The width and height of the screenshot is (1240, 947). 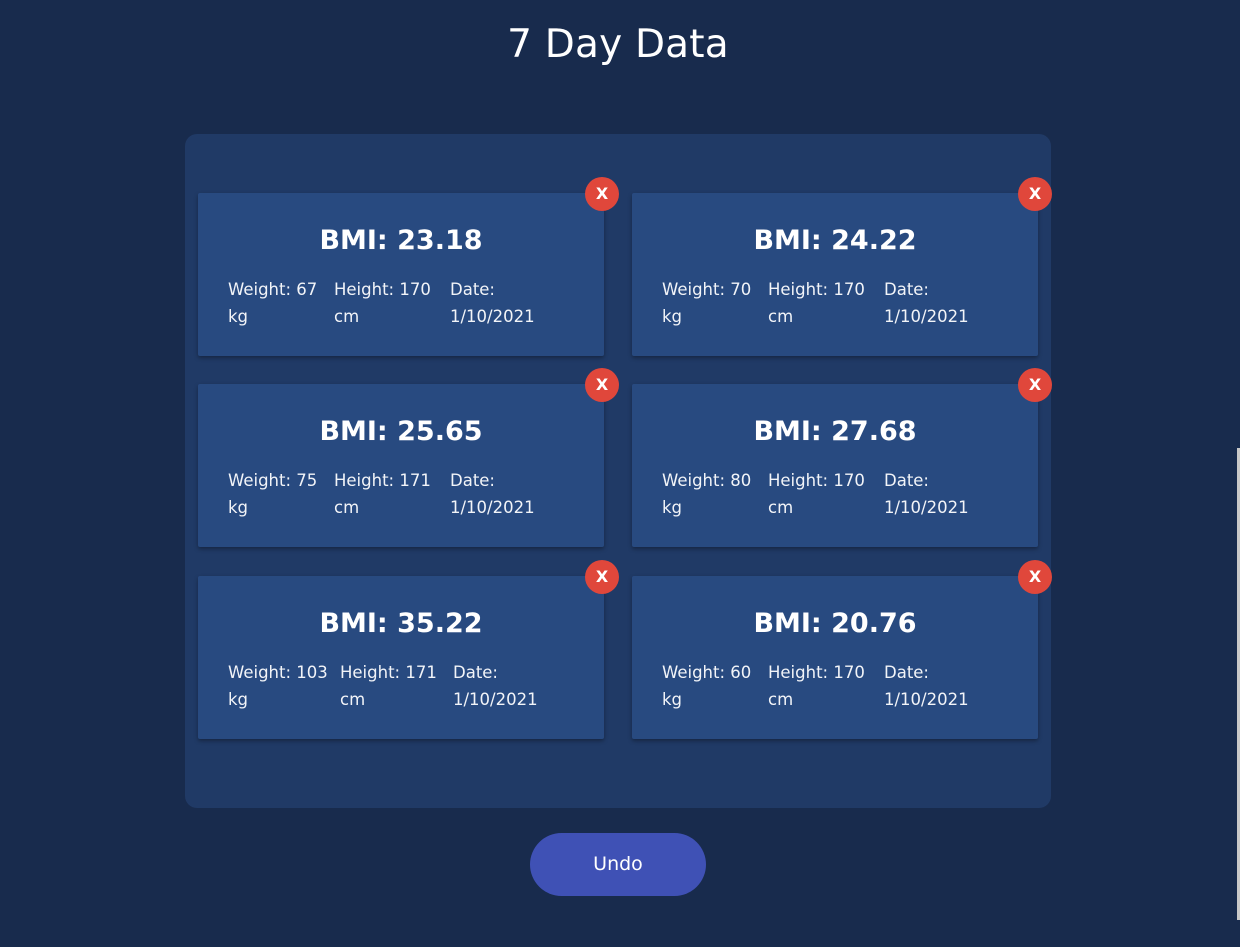 What do you see at coordinates (272, 303) in the screenshot?
I see `weight-value: Weight: 67 kg` at bounding box center [272, 303].